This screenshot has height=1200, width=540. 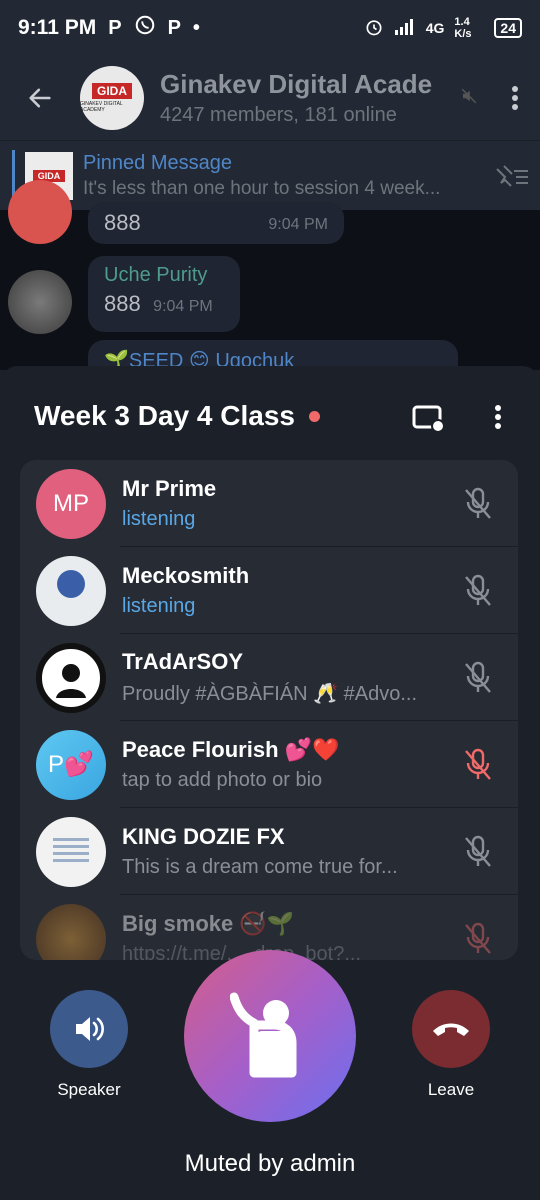 I want to click on leave-button, so click(x=451, y=1029).